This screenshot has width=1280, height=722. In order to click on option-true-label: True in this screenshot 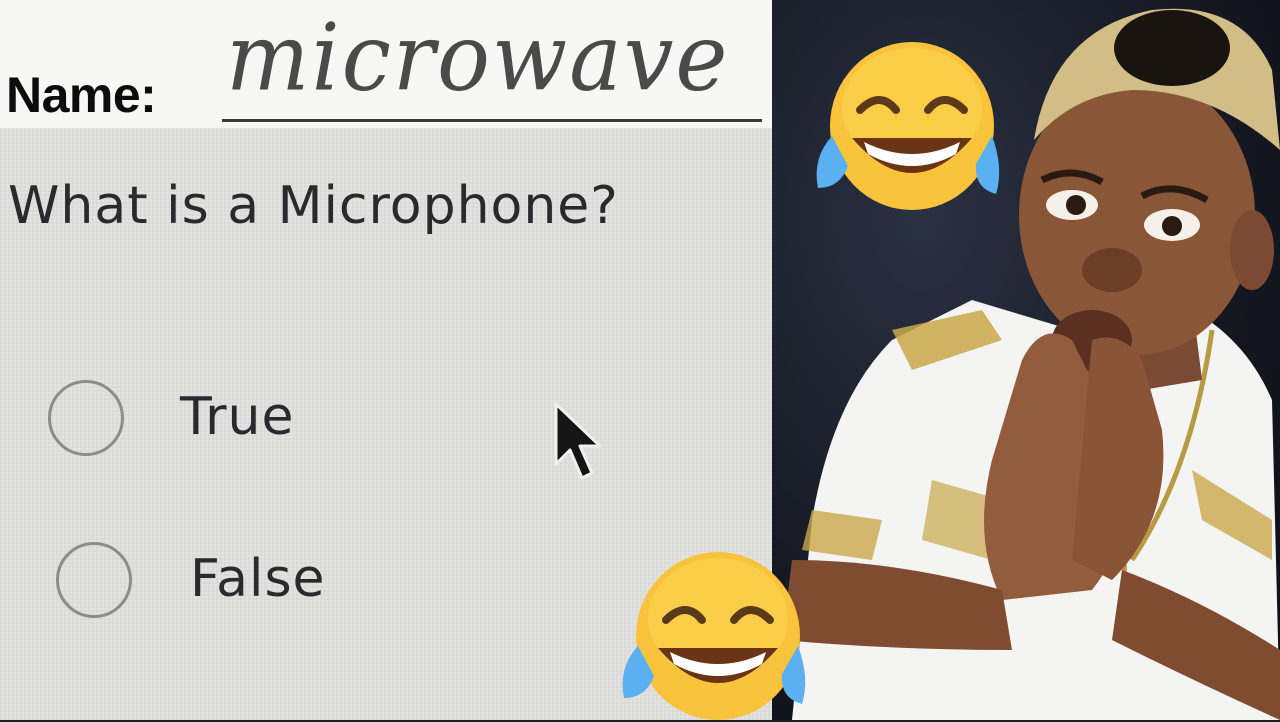, I will do `click(237, 417)`.